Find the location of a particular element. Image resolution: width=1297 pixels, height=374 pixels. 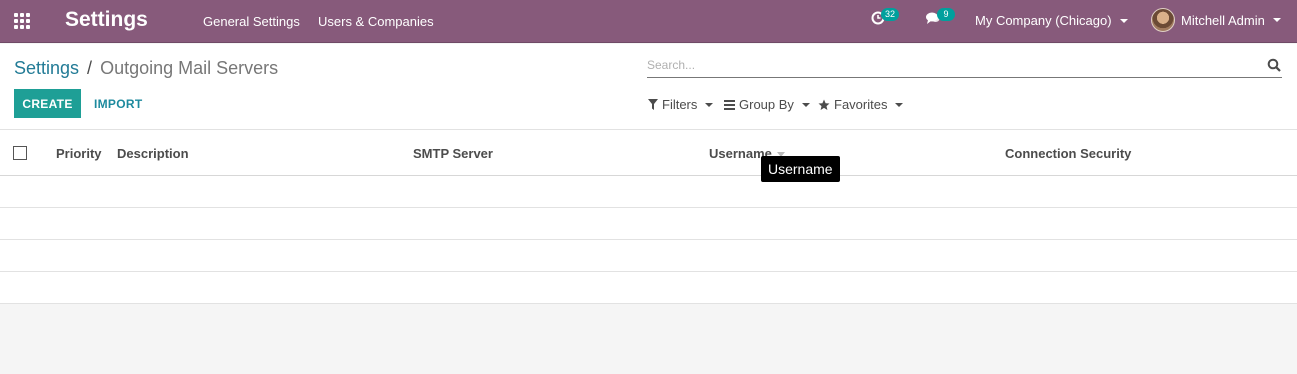

filter-icon is located at coordinates (653, 104).